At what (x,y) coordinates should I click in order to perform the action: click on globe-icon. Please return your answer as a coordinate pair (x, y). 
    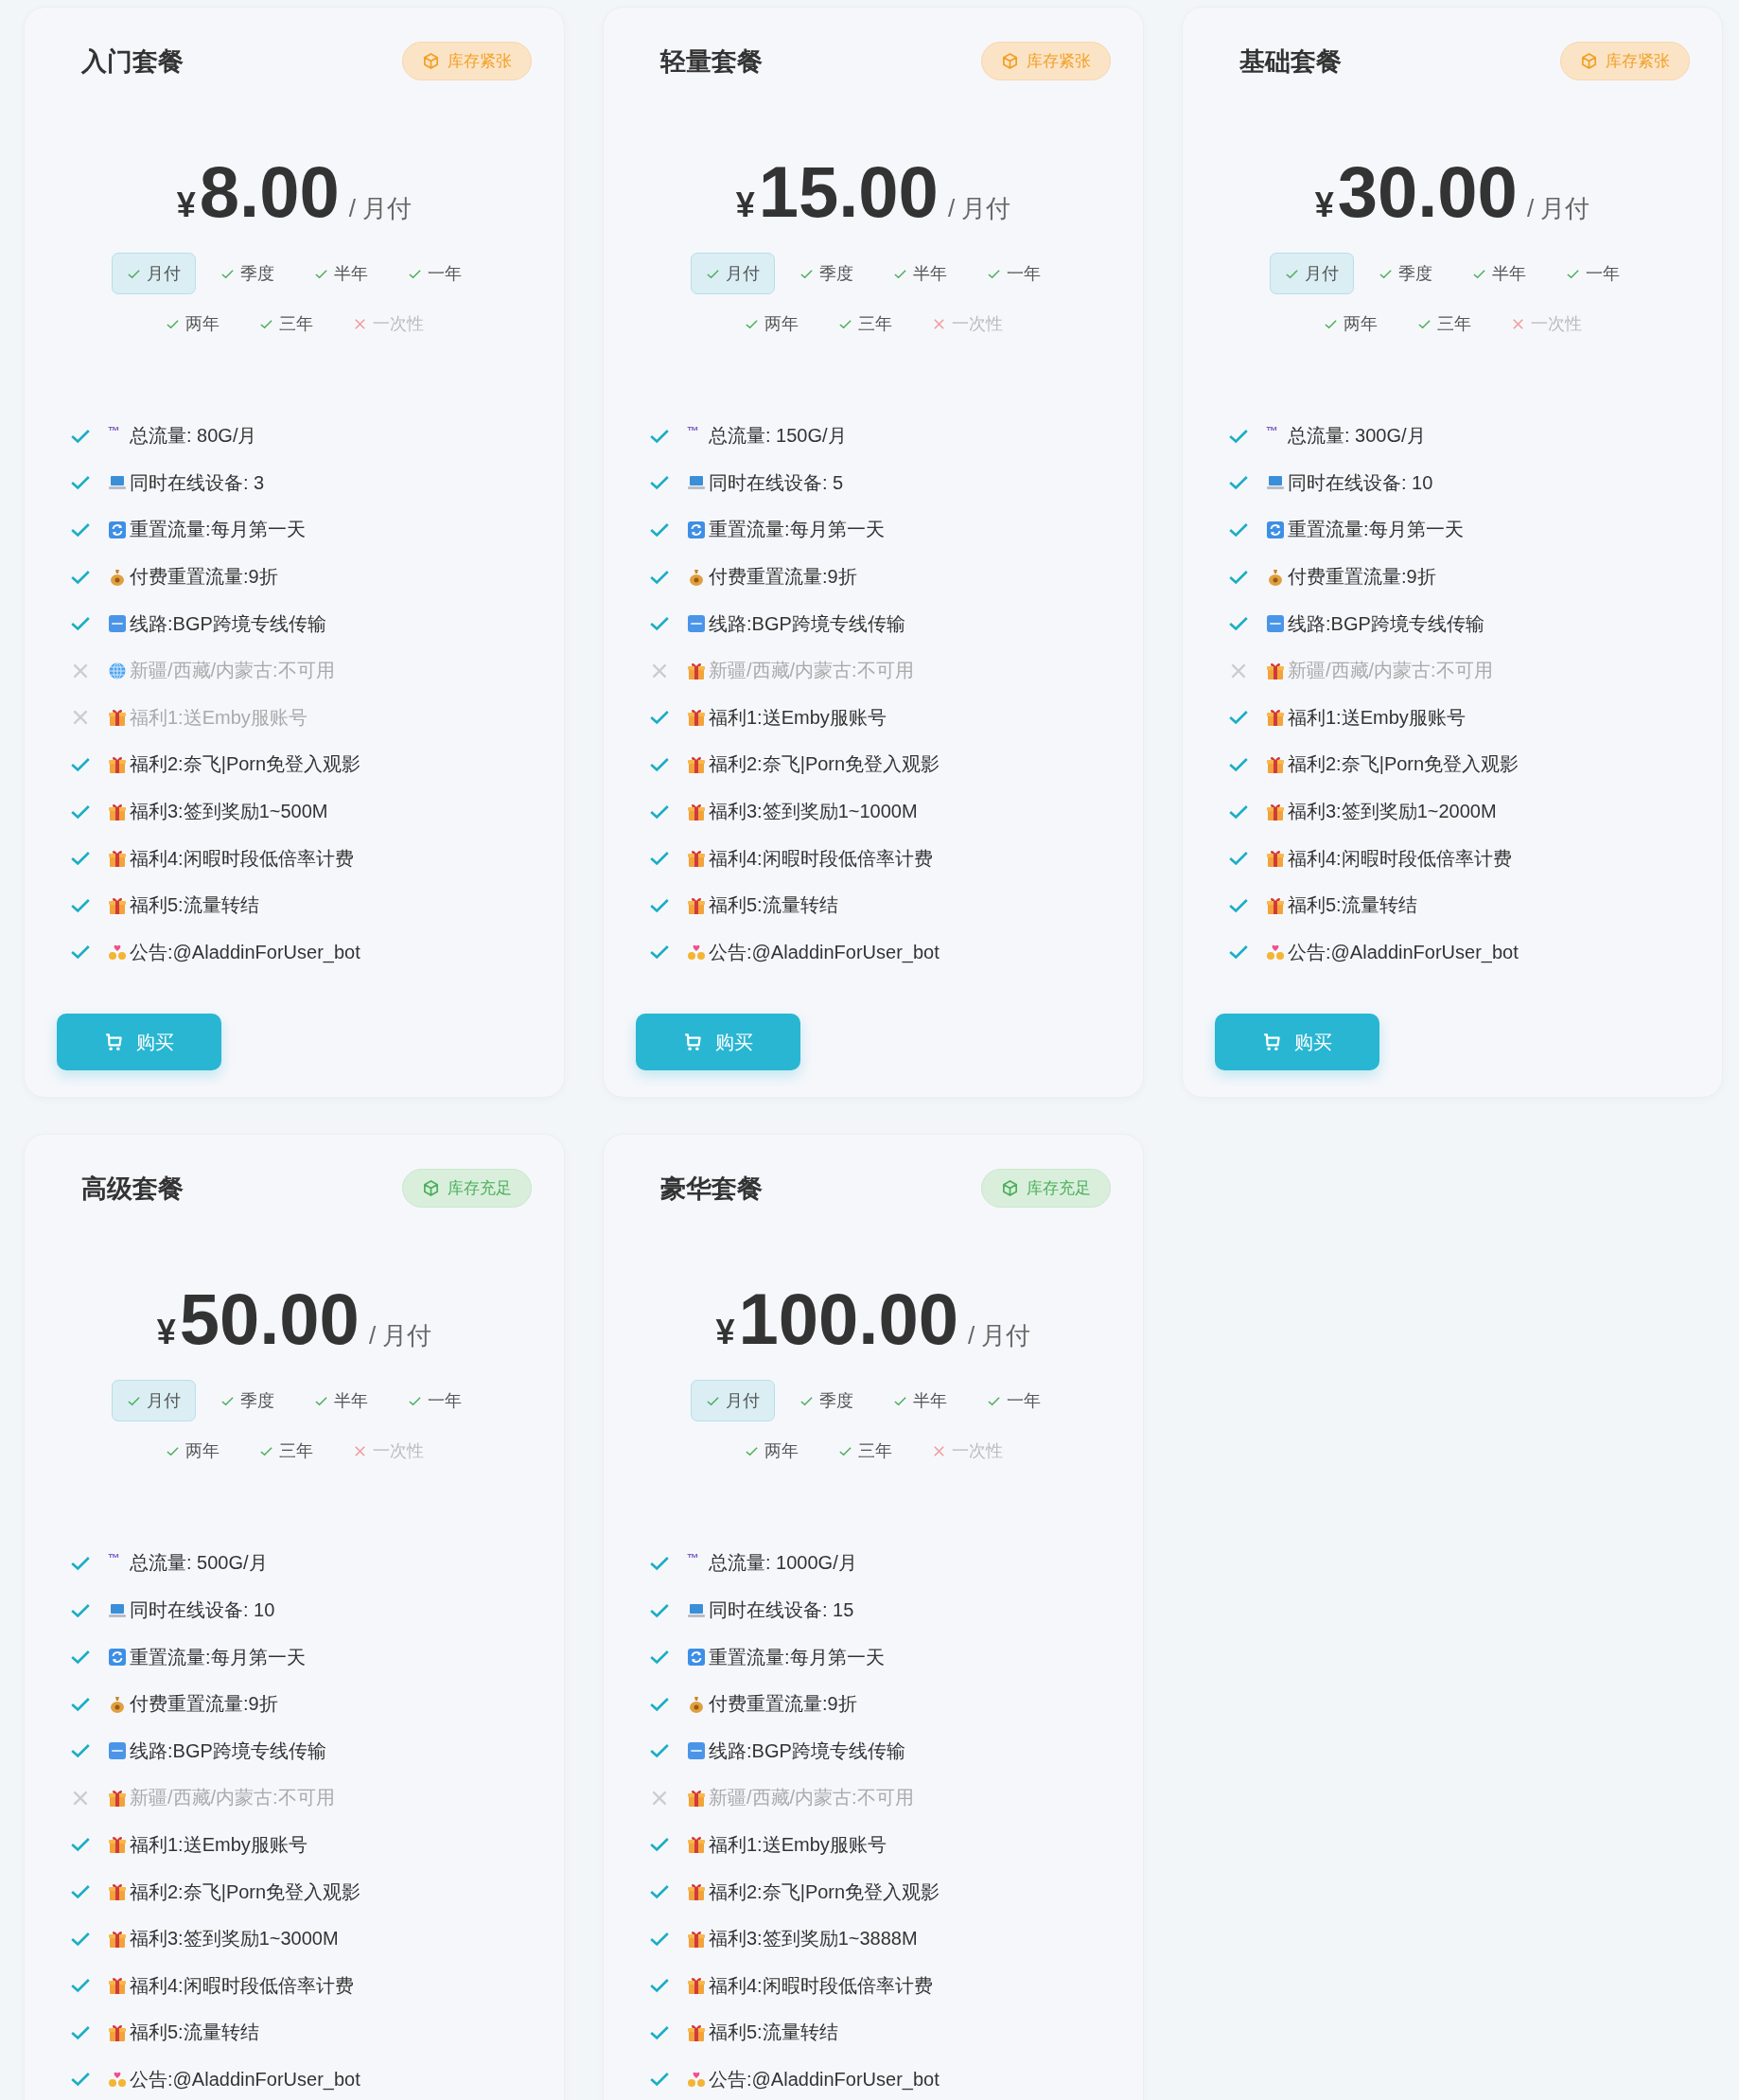
    Looking at the image, I should click on (117, 670).